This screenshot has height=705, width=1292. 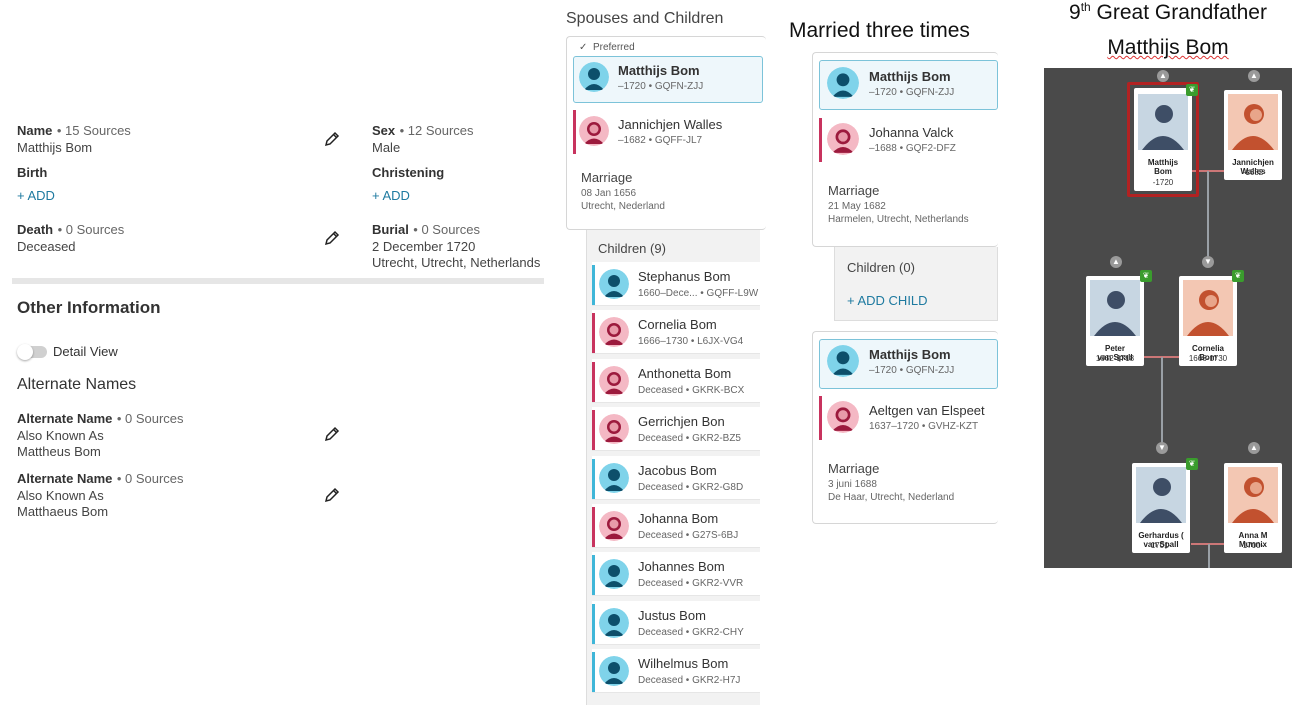 What do you see at coordinates (684, 373) in the screenshot?
I see `child-name: Anthonetta Bom` at bounding box center [684, 373].